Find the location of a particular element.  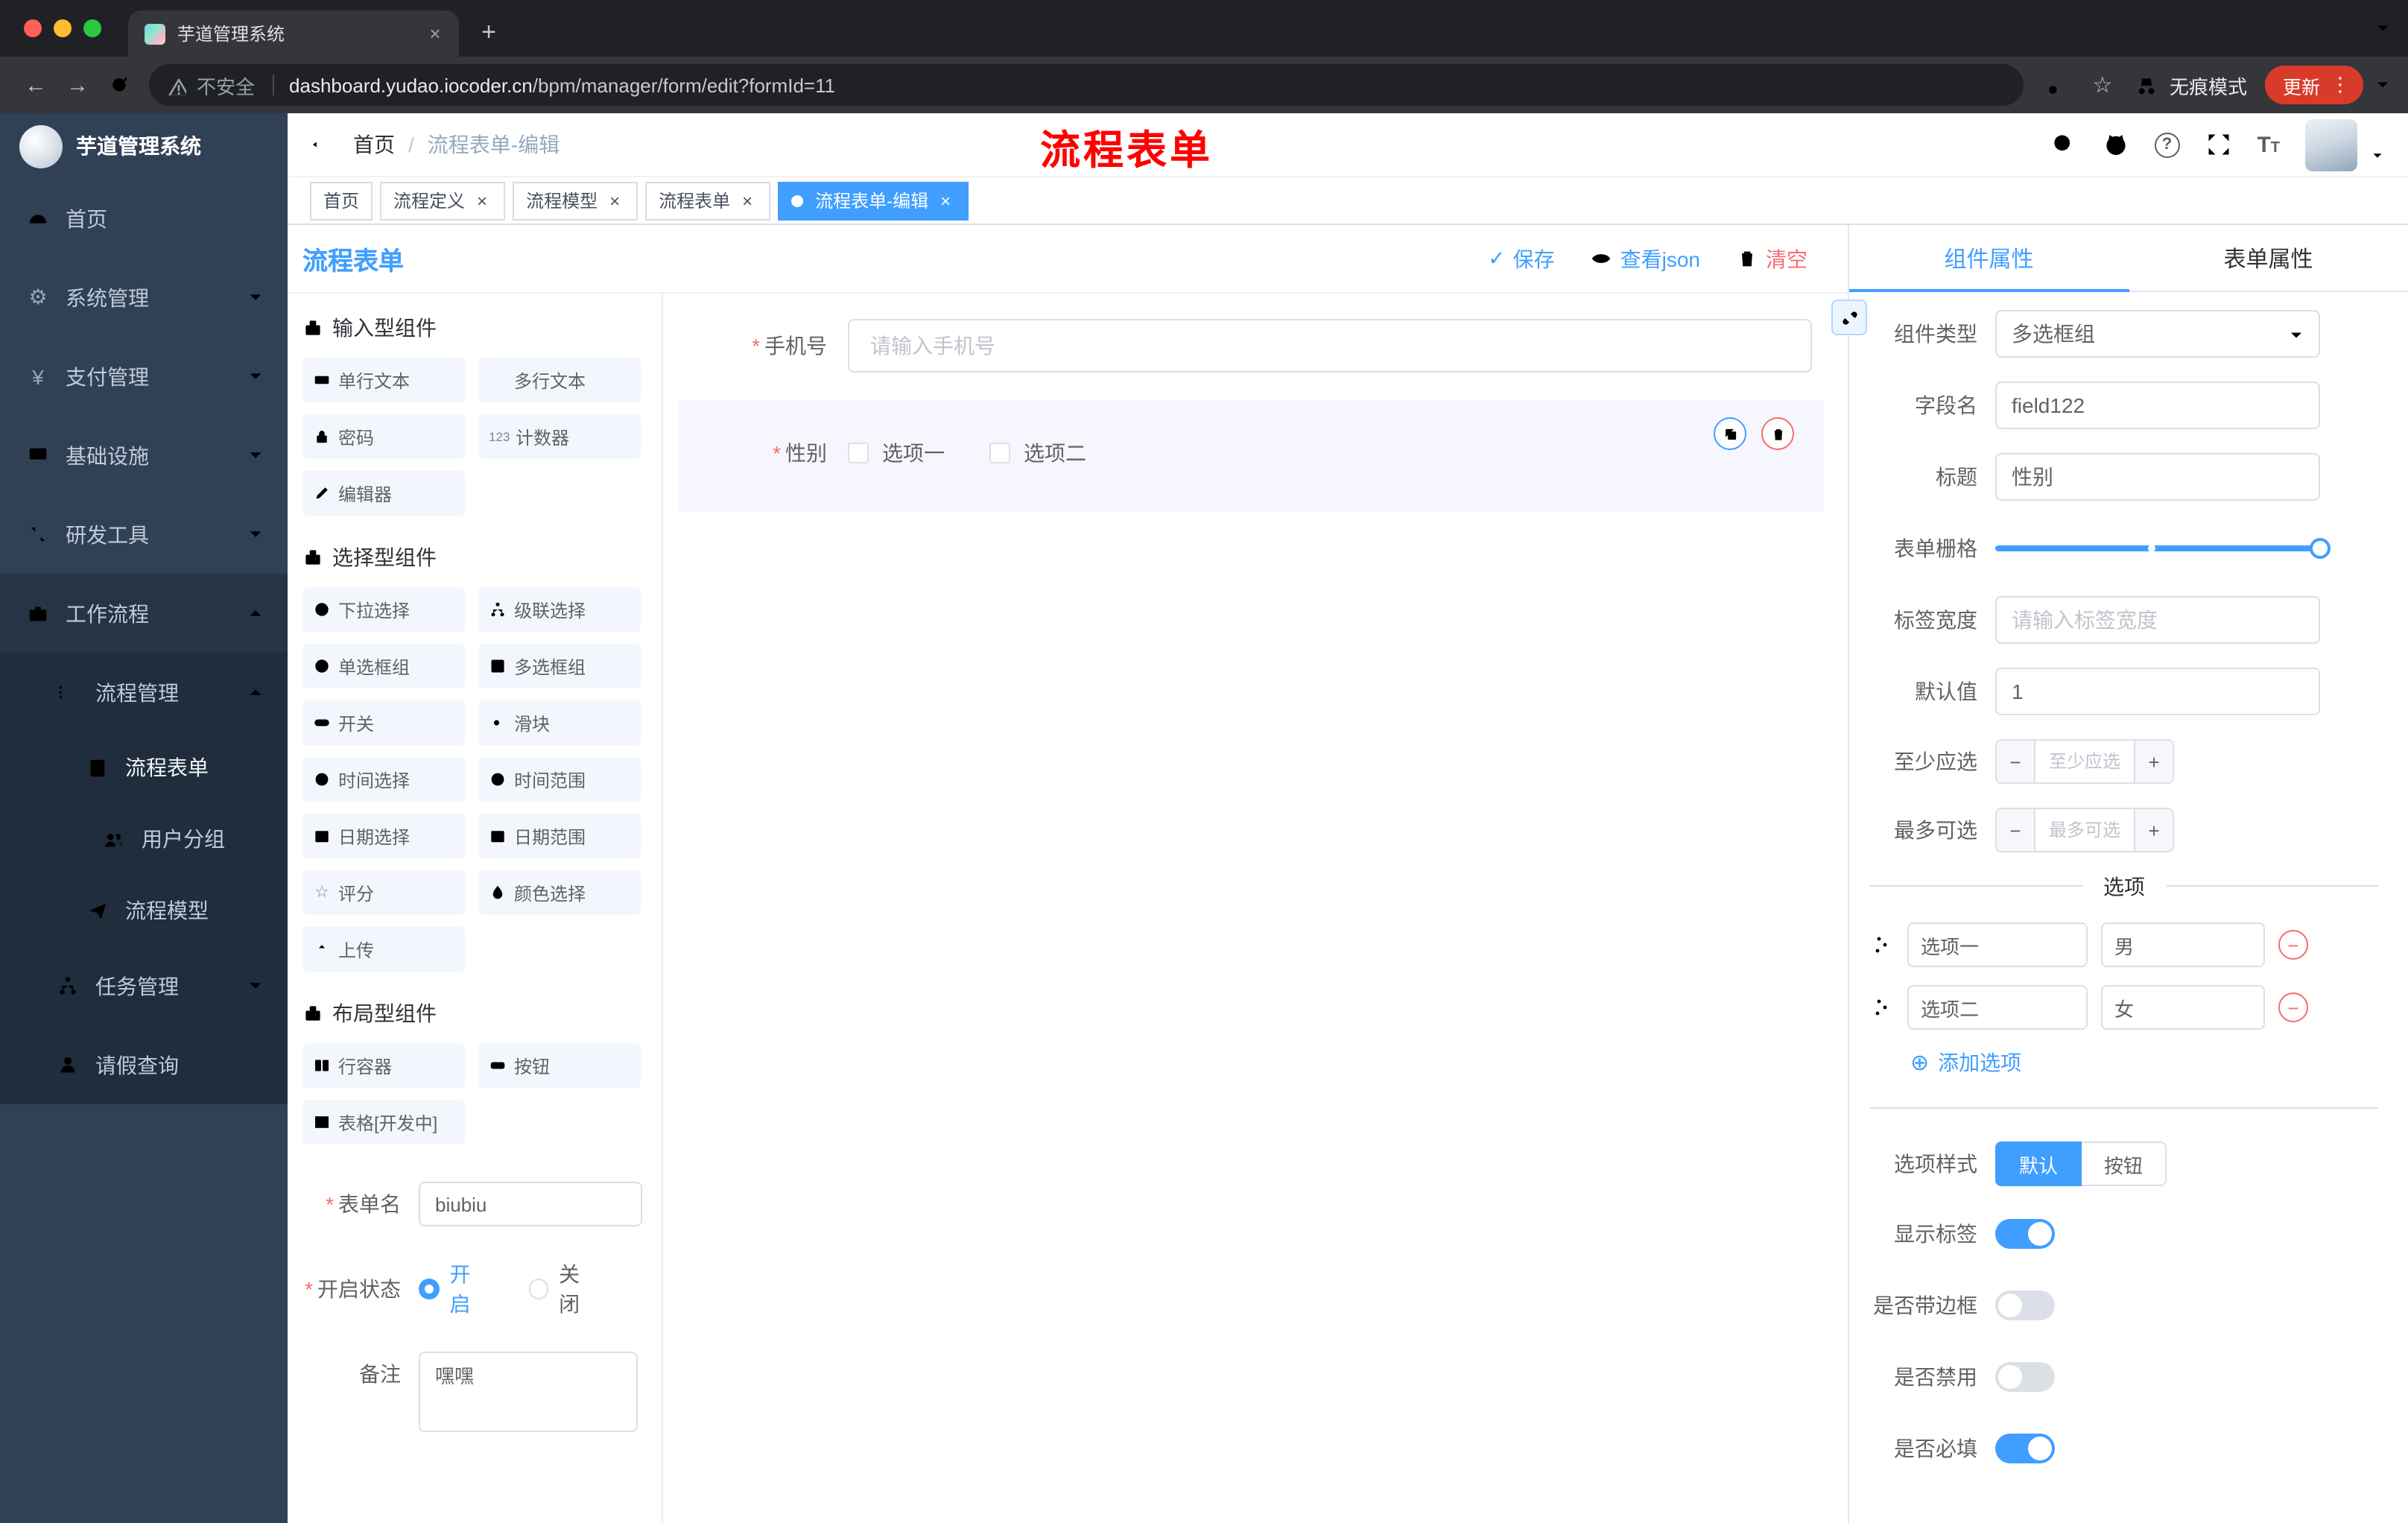

sidebar-item-leave-query: 请假查询 is located at coordinates (144, 1064).